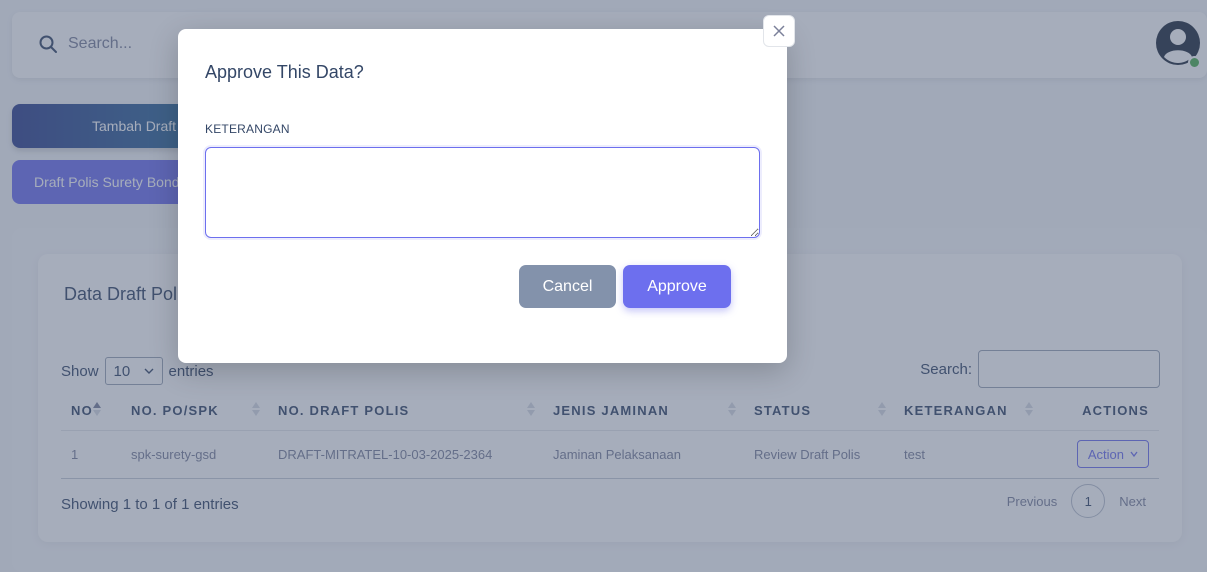 This screenshot has height=572, width=1207. Describe the element at coordinates (247, 129) in the screenshot. I see `keterangan-label: KETERANGAN` at that location.